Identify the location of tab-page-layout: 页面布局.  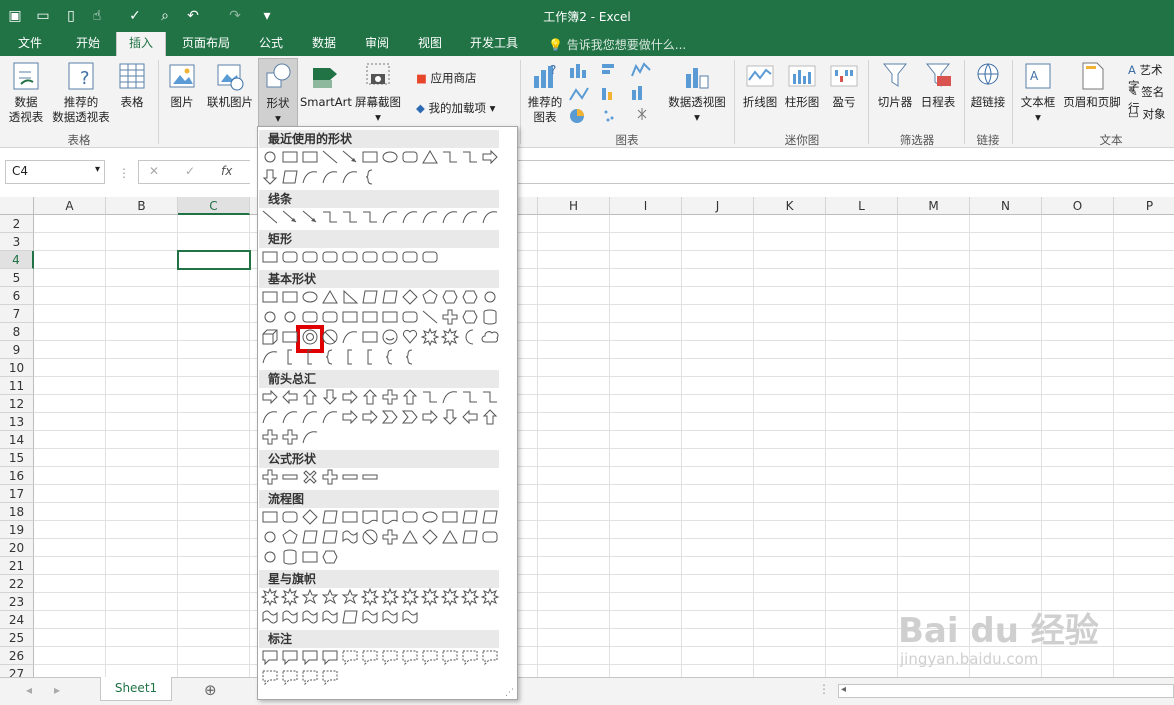
(206, 44).